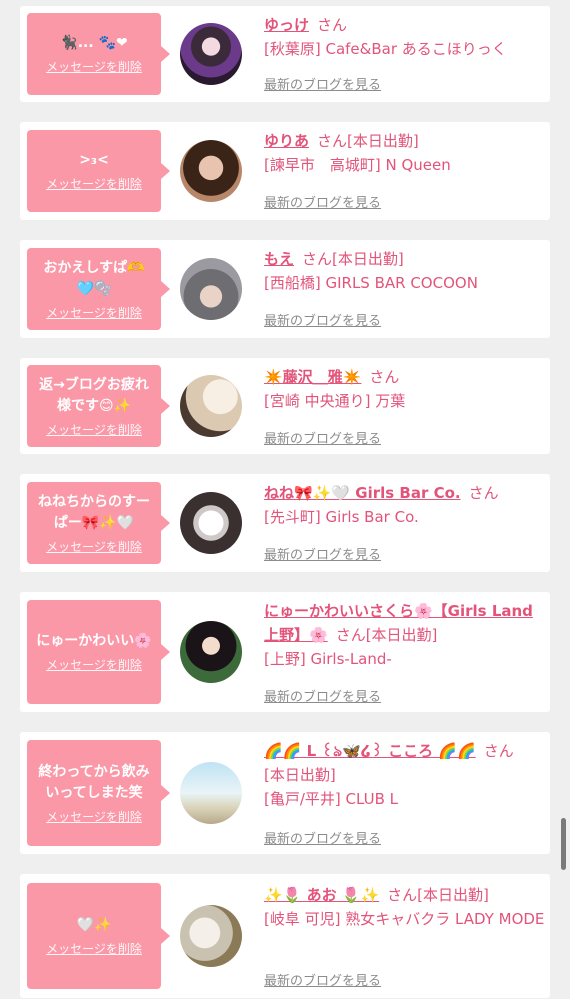 This screenshot has height=999, width=570. I want to click on profile-info: もえ さん[本日出勤] [西船橋] GIRLS BAR COCOON, so click(405, 271).